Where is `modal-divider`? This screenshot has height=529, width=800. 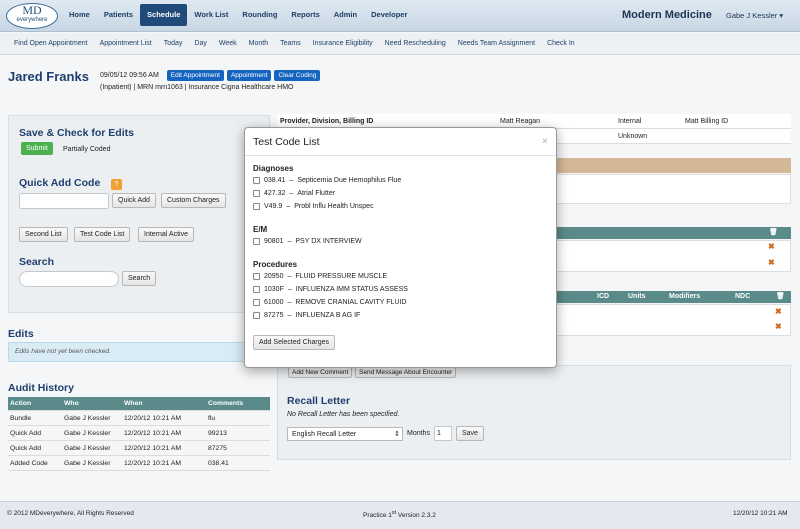 modal-divider is located at coordinates (400, 155).